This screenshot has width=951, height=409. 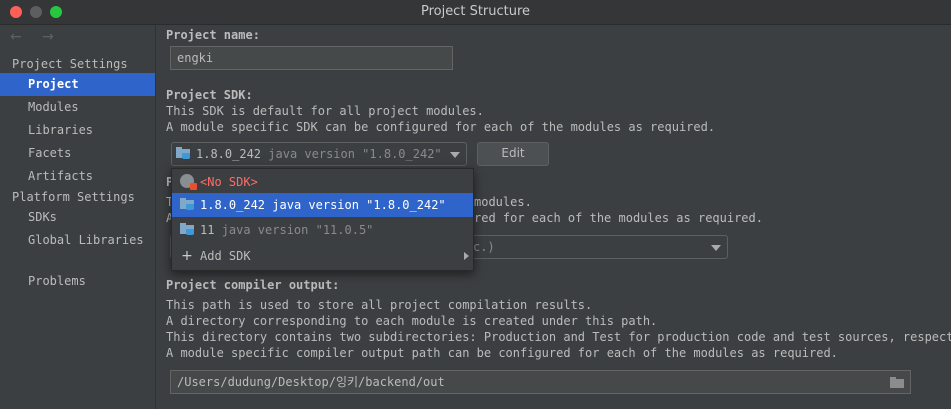 I want to click on language-level-description-1-end: modules., so click(x=503, y=202).